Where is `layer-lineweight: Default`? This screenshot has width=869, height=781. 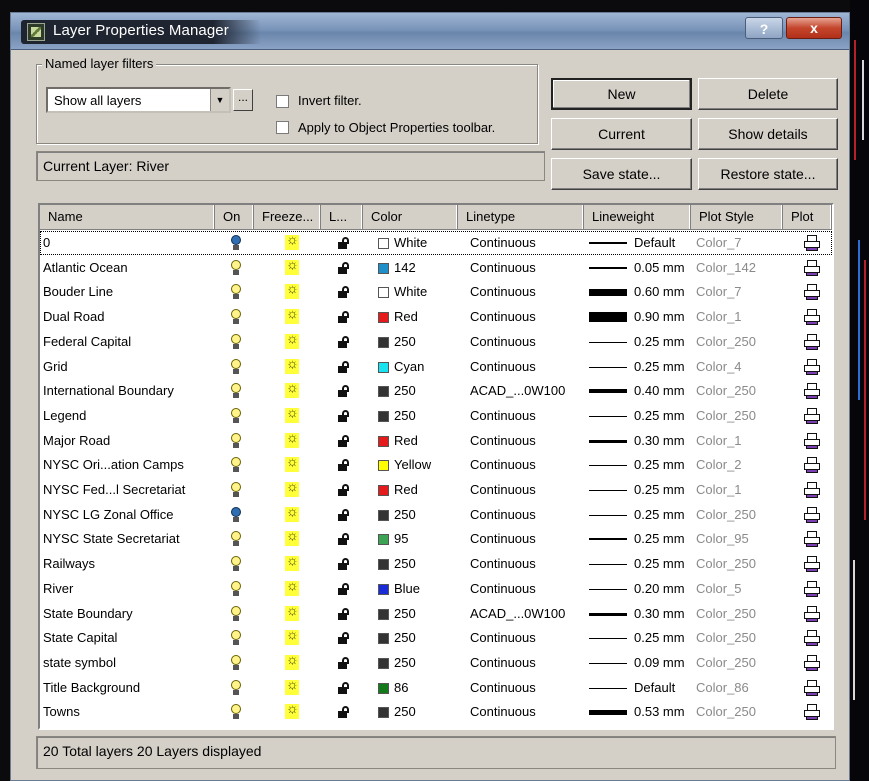 layer-lineweight: Default is located at coordinates (654, 243).